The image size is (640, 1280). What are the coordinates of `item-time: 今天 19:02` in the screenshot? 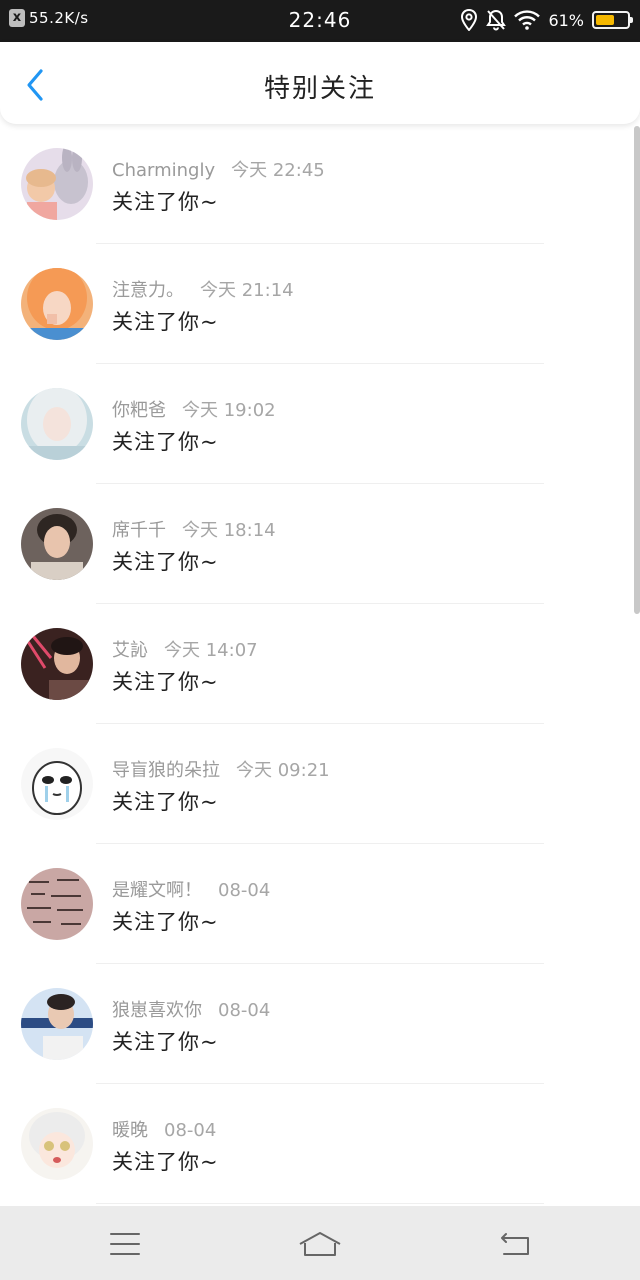 It's located at (229, 410).